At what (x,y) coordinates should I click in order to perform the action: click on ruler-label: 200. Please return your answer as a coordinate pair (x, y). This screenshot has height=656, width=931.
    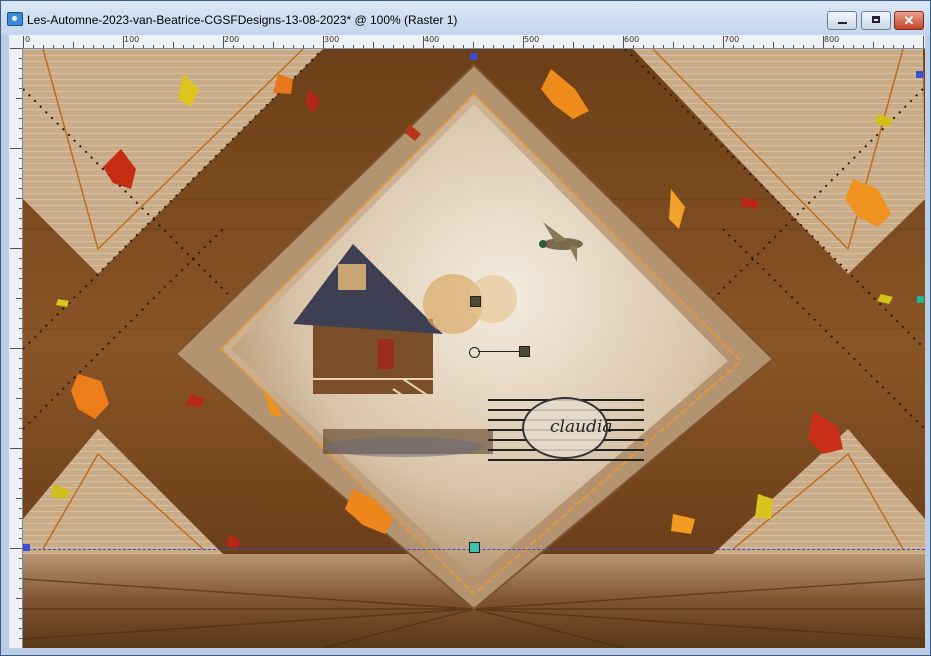
    Looking at the image, I should click on (232, 39).